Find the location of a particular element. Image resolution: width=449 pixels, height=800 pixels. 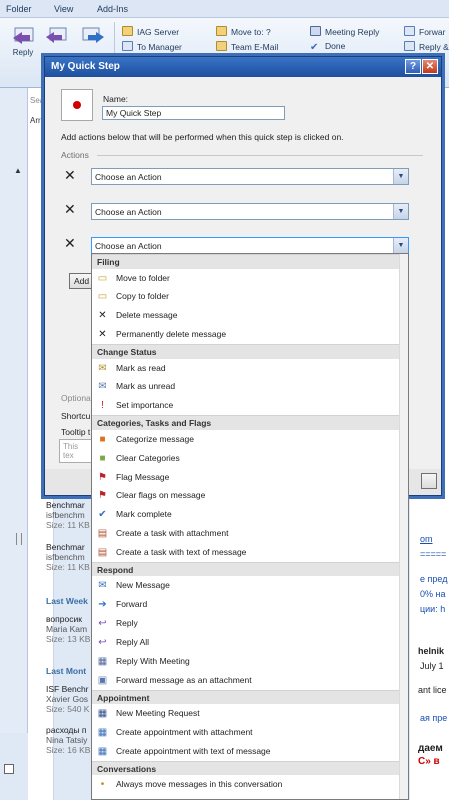

group-header-last-week: Last Week is located at coordinates (67, 601).